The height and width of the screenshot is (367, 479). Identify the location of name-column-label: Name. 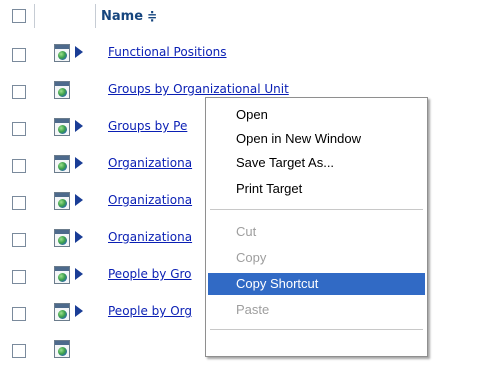
(122, 16).